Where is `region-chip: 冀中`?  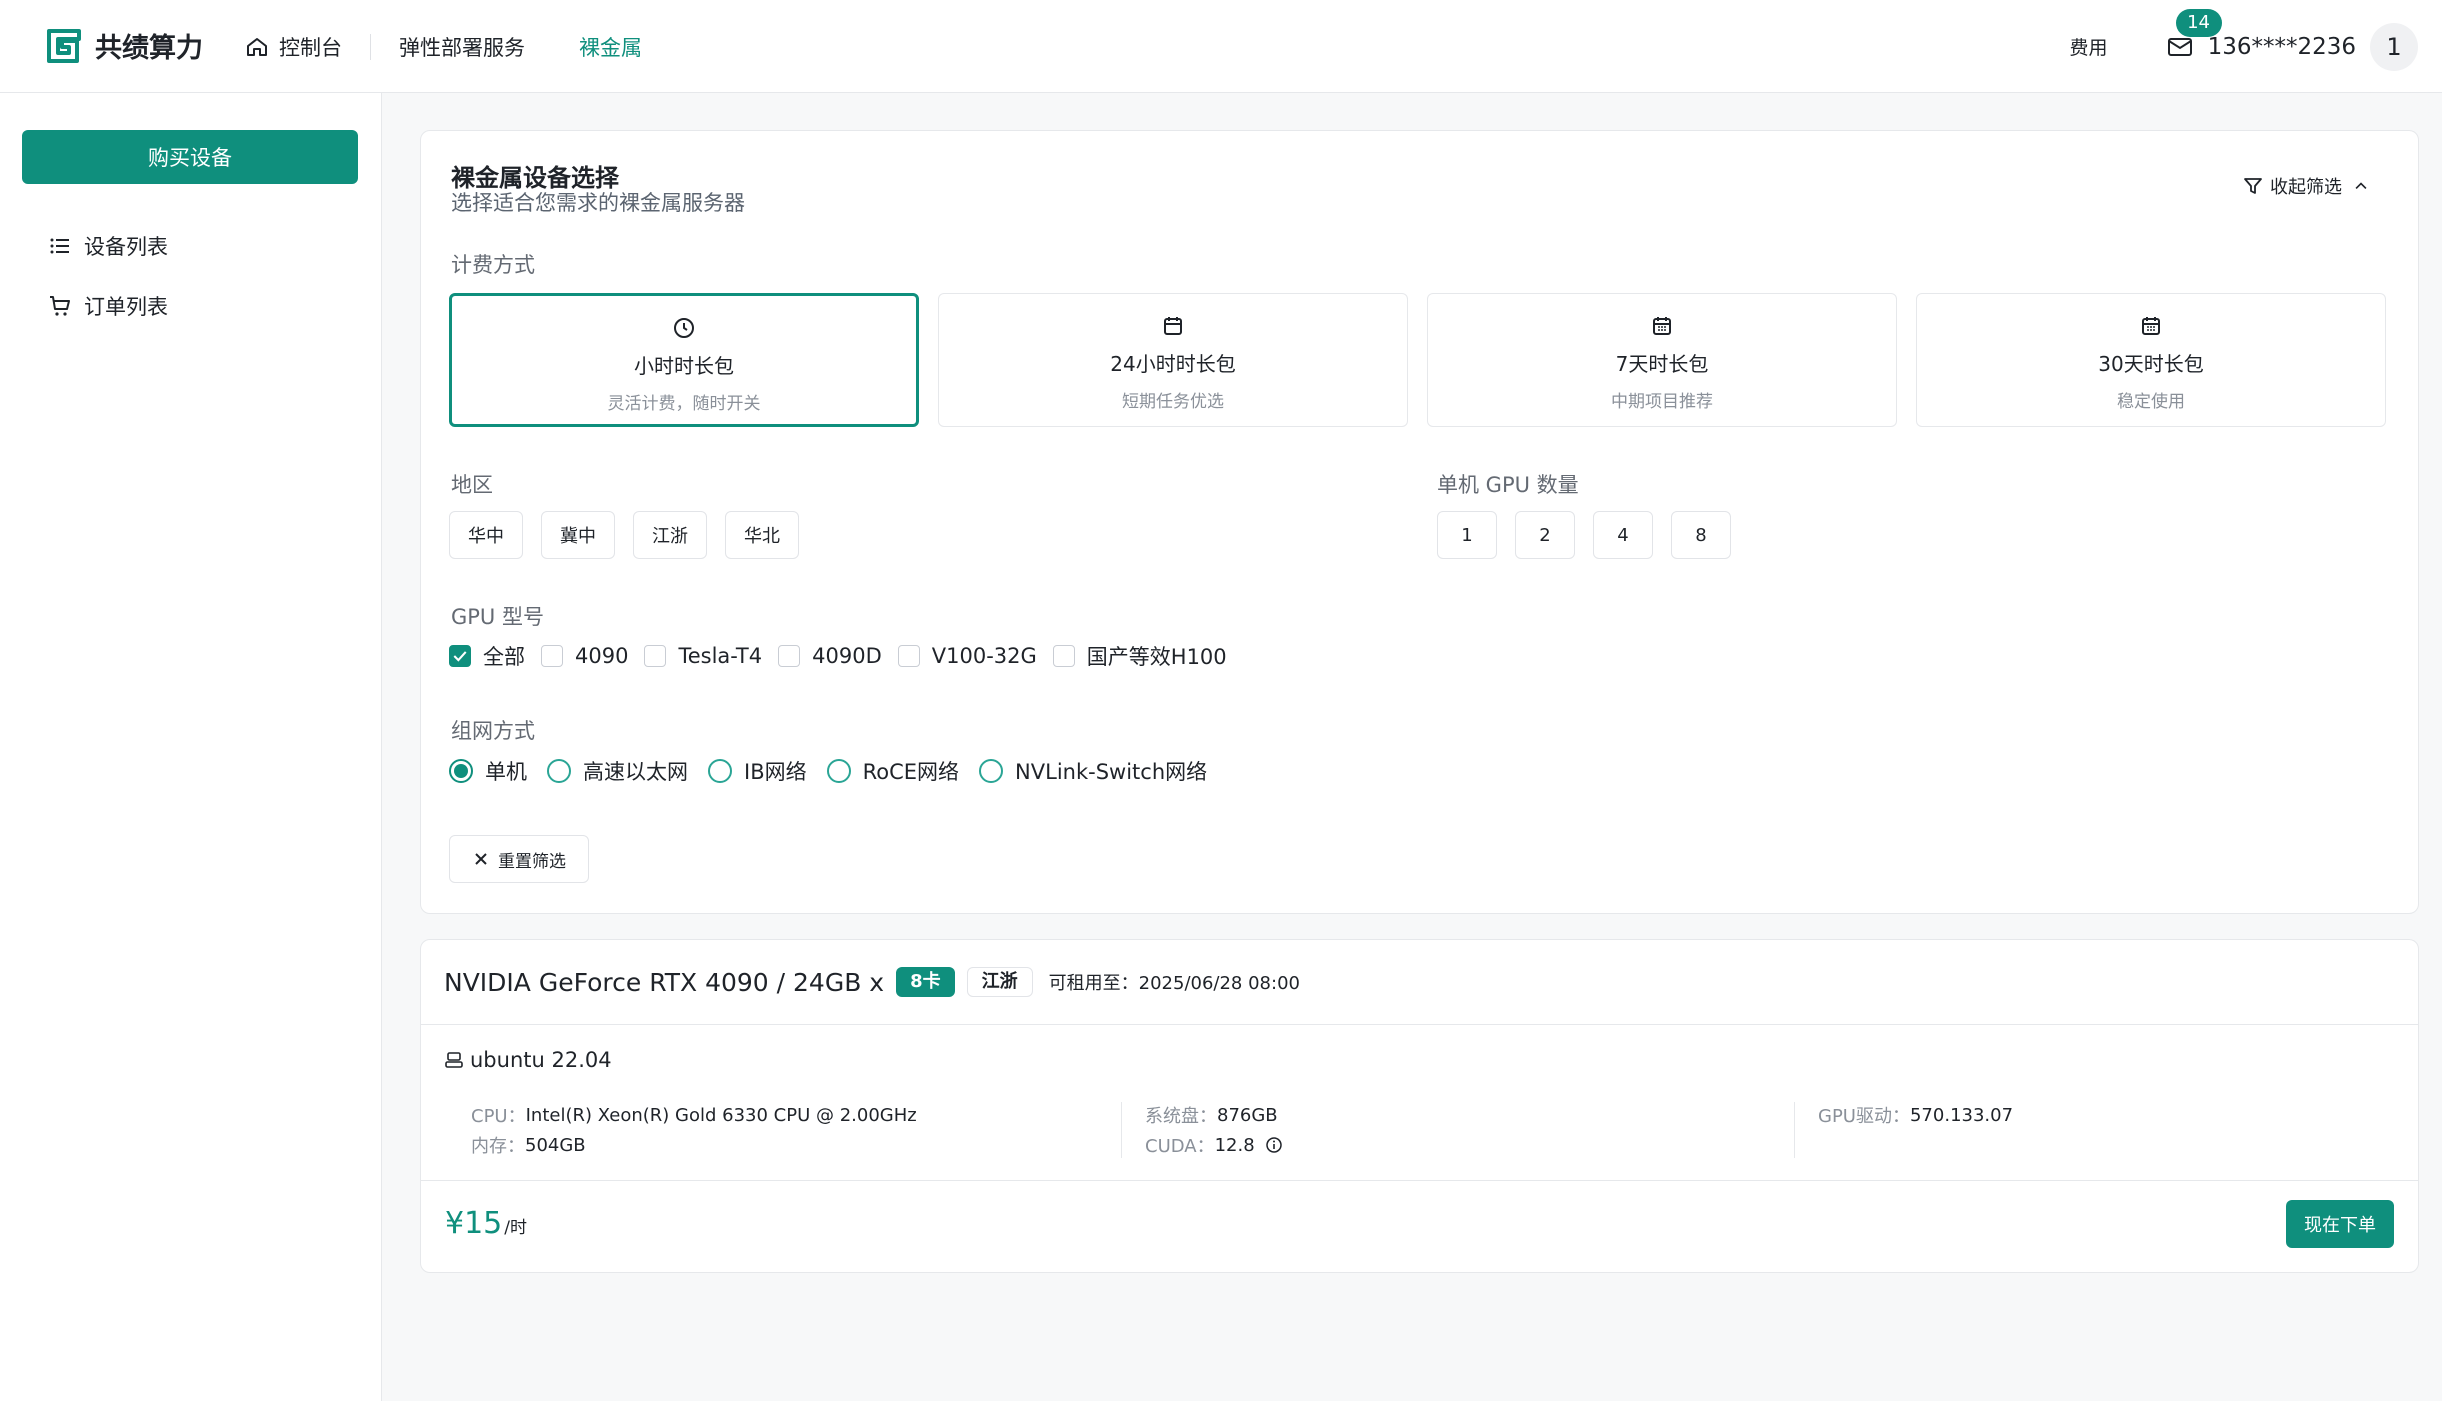
region-chip: 冀中 is located at coordinates (578, 535).